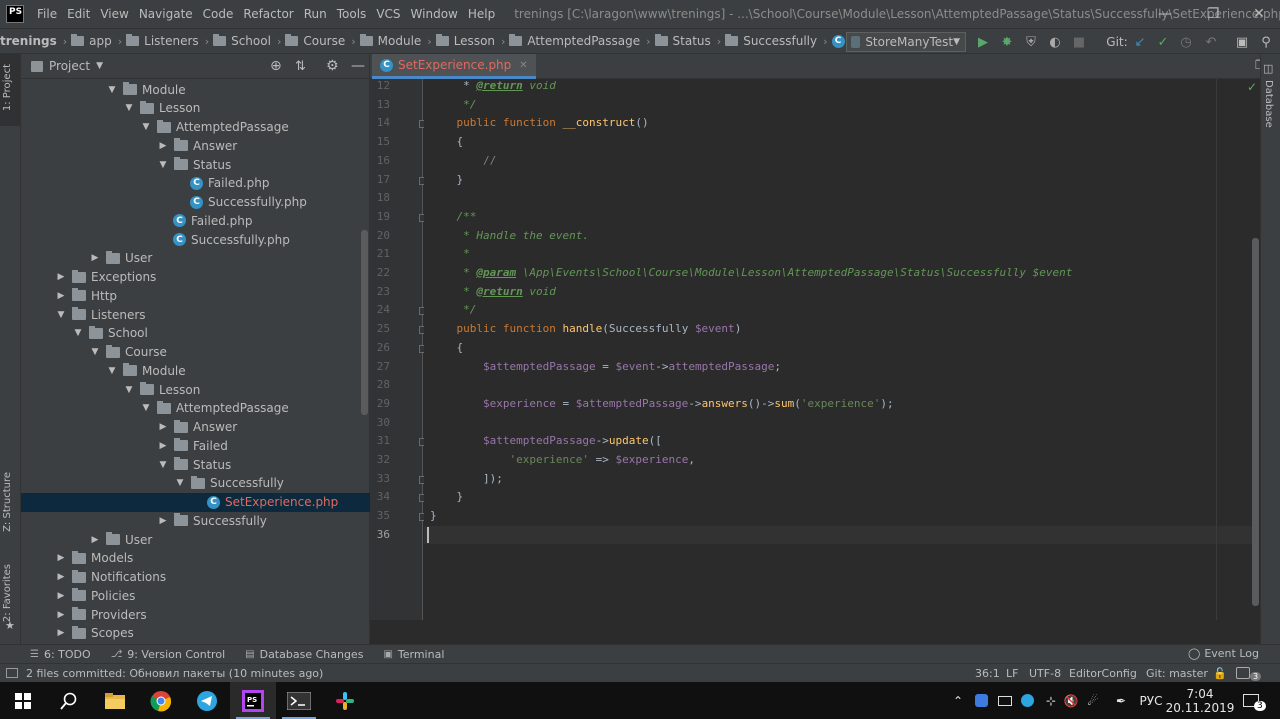 The width and height of the screenshot is (1280, 719). What do you see at coordinates (686, 41) in the screenshot?
I see `breadcrumb-item: Status ›` at bounding box center [686, 41].